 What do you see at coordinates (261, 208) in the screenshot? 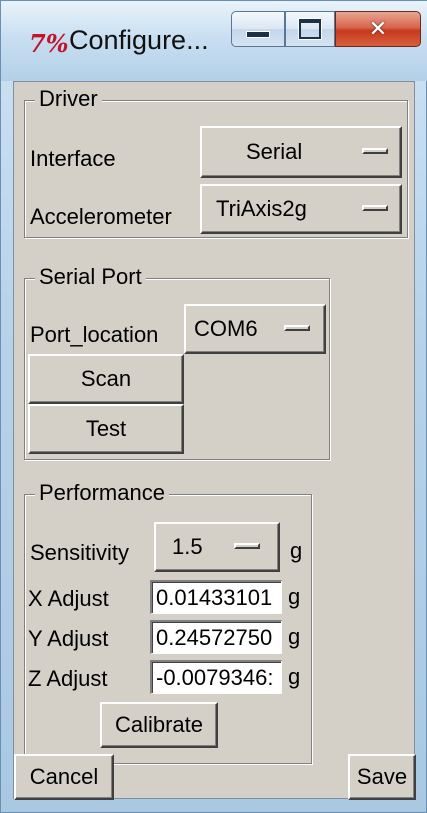
I see `accelerometer-value: TriAxis2g` at bounding box center [261, 208].